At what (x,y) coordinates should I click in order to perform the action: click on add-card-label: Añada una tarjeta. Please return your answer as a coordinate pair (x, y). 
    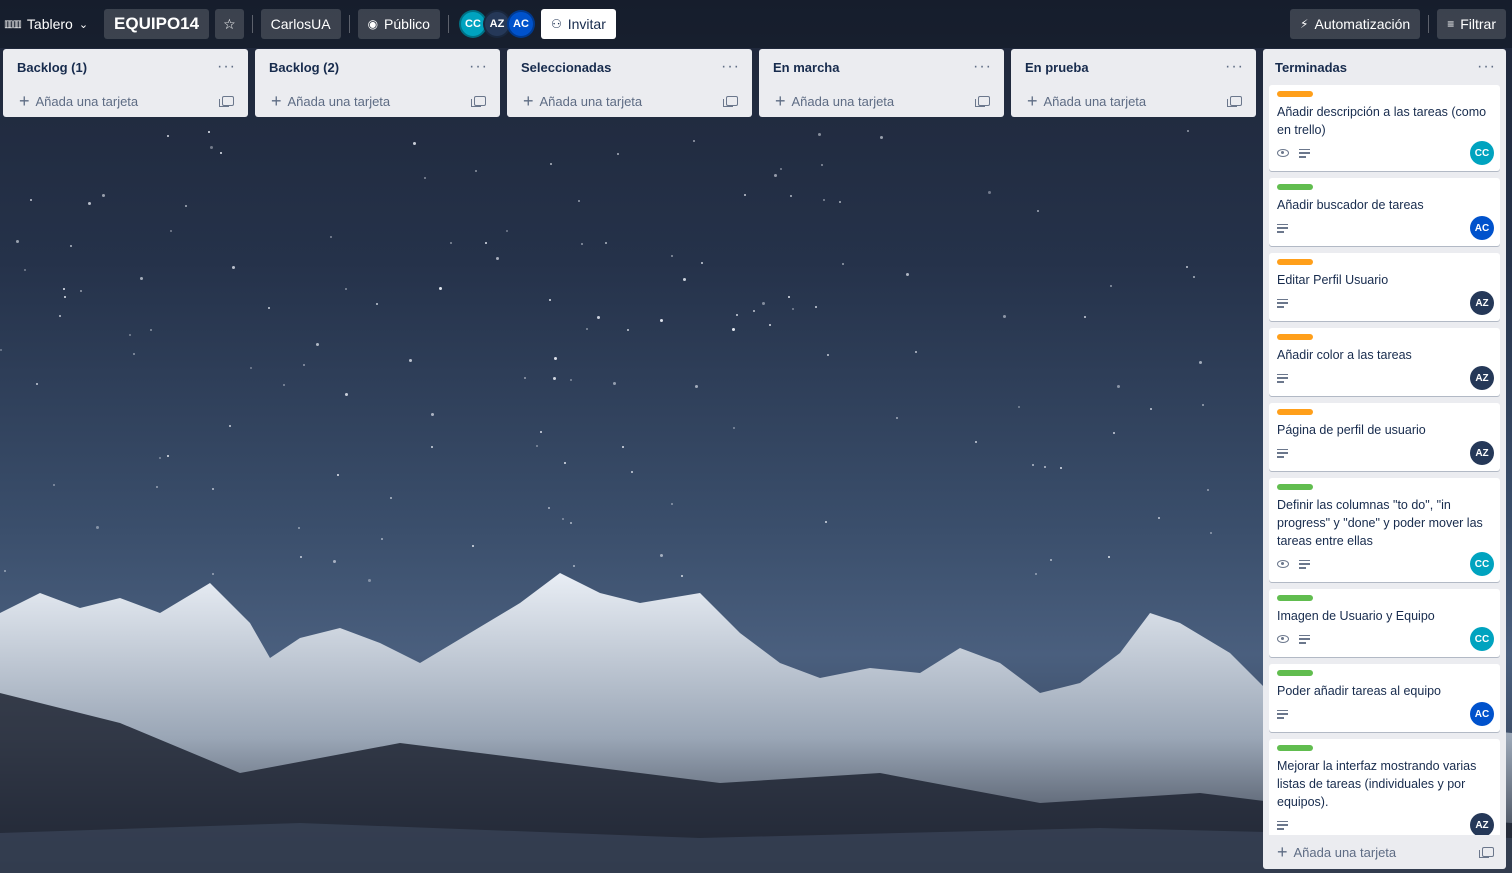
    Looking at the image, I should click on (591, 101).